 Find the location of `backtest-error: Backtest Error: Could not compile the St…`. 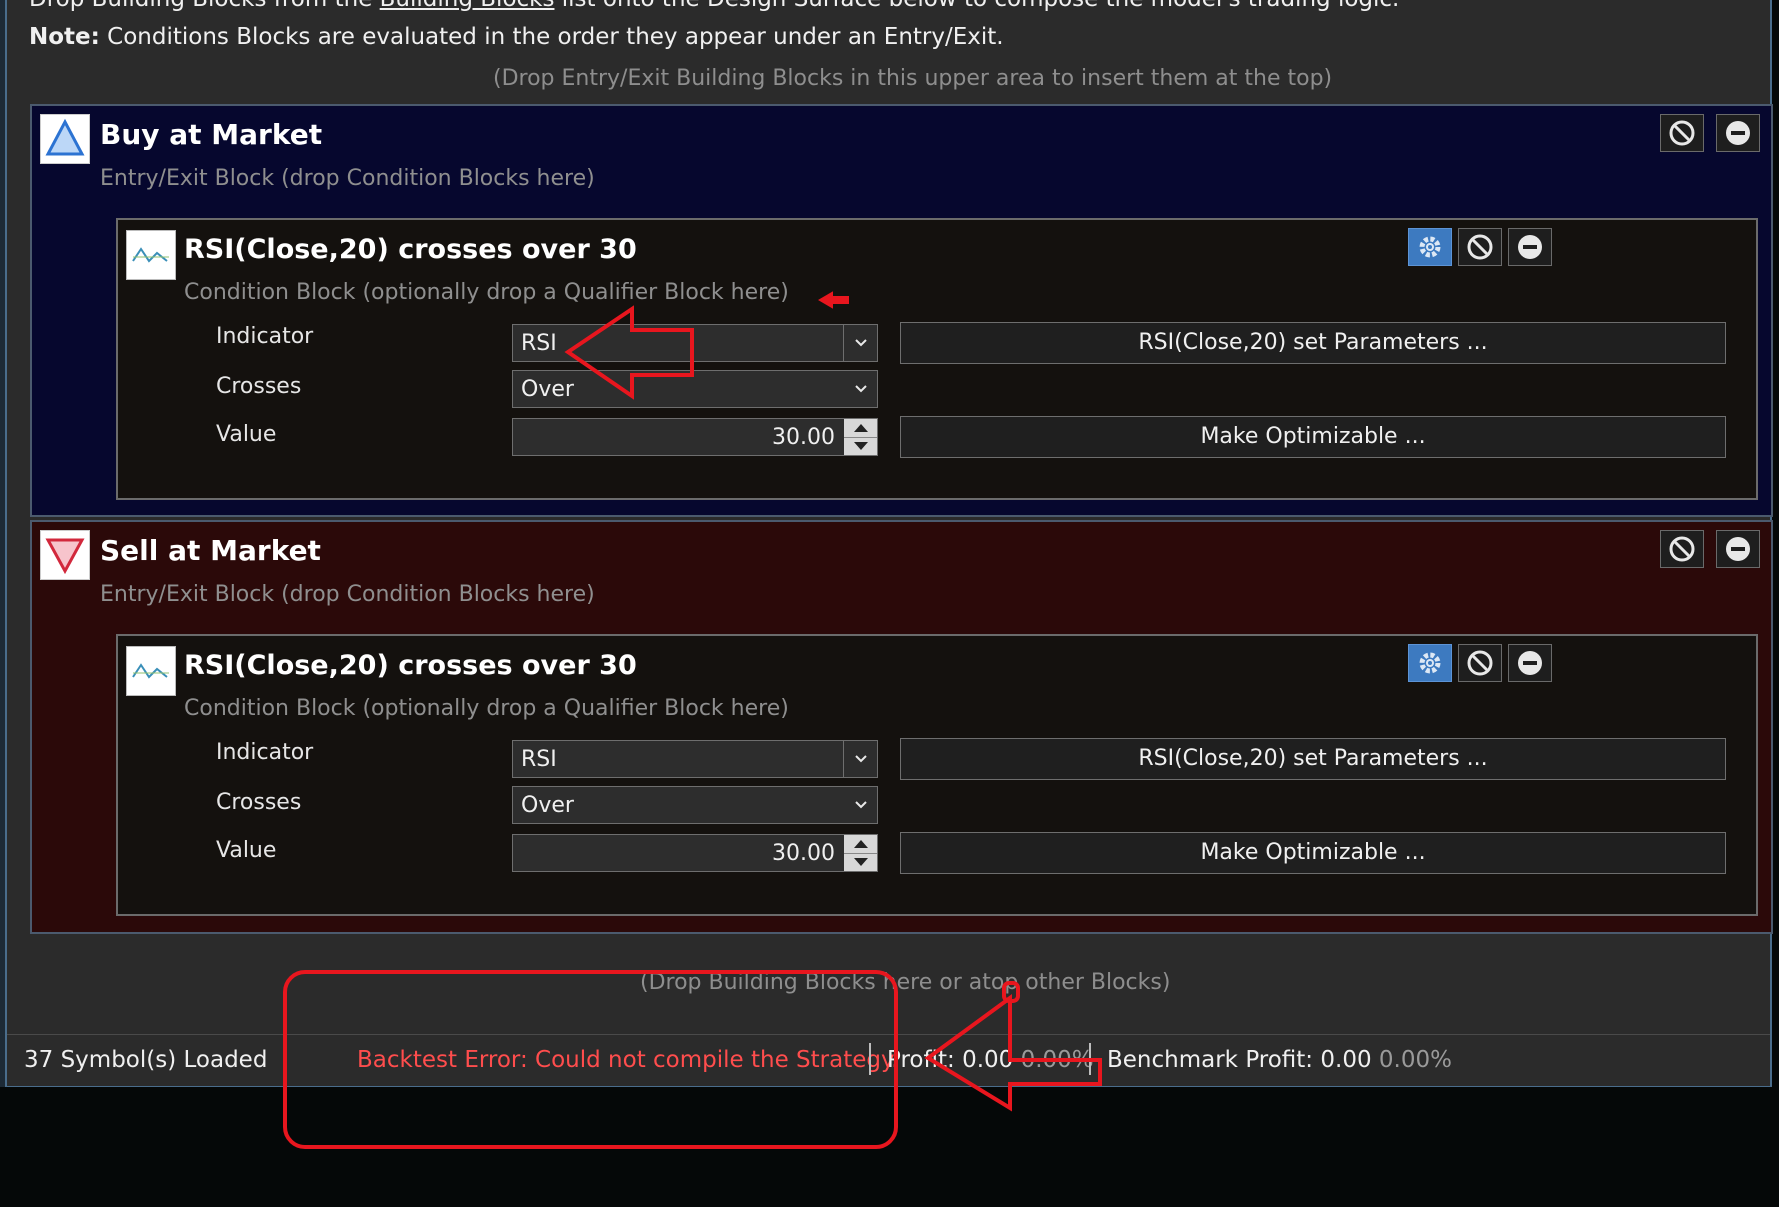

backtest-error: Backtest Error: Could not compile the St… is located at coordinates (628, 1060).